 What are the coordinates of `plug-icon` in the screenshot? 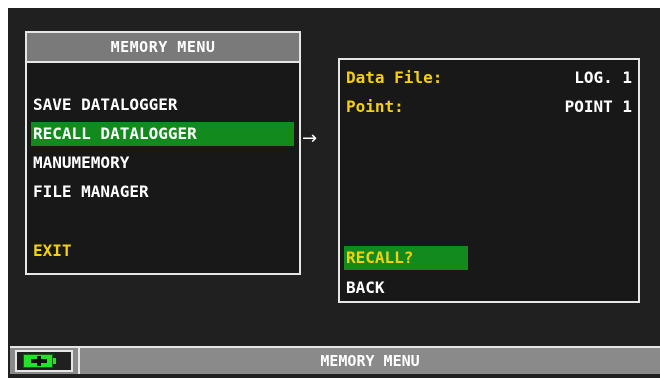 It's located at (39, 361).